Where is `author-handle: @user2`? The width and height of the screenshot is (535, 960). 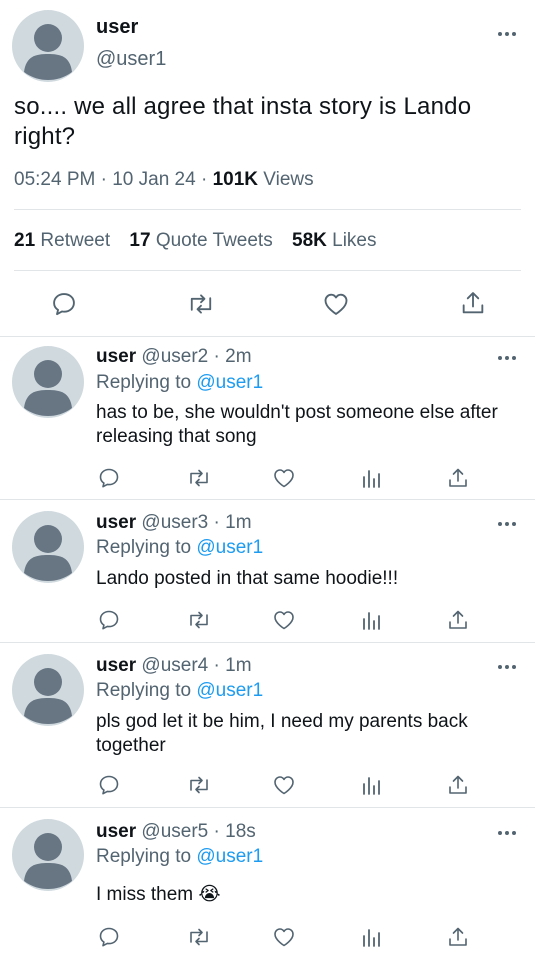 author-handle: @user2 is located at coordinates (174, 356).